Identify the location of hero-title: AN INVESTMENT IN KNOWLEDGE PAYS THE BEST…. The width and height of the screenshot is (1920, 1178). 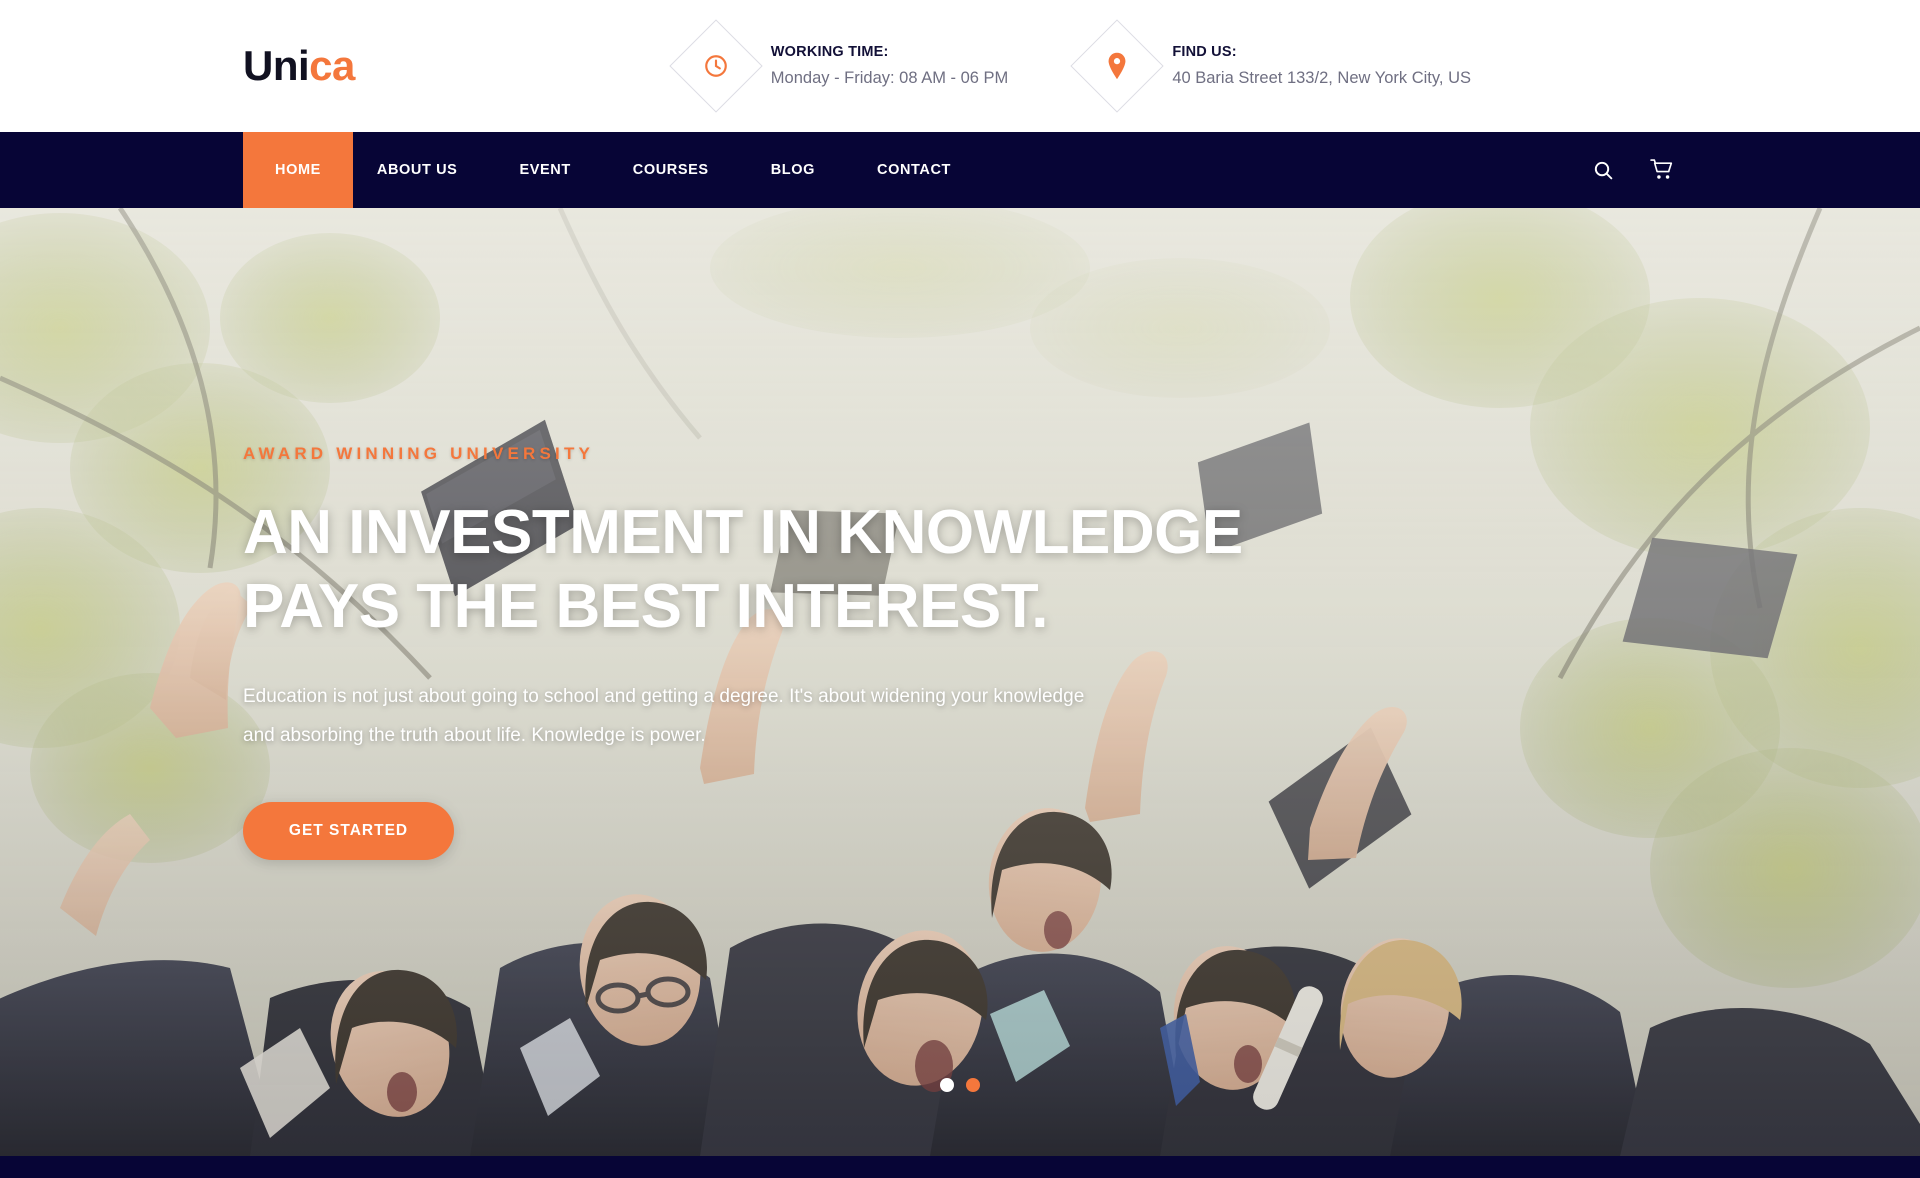
(743, 570).